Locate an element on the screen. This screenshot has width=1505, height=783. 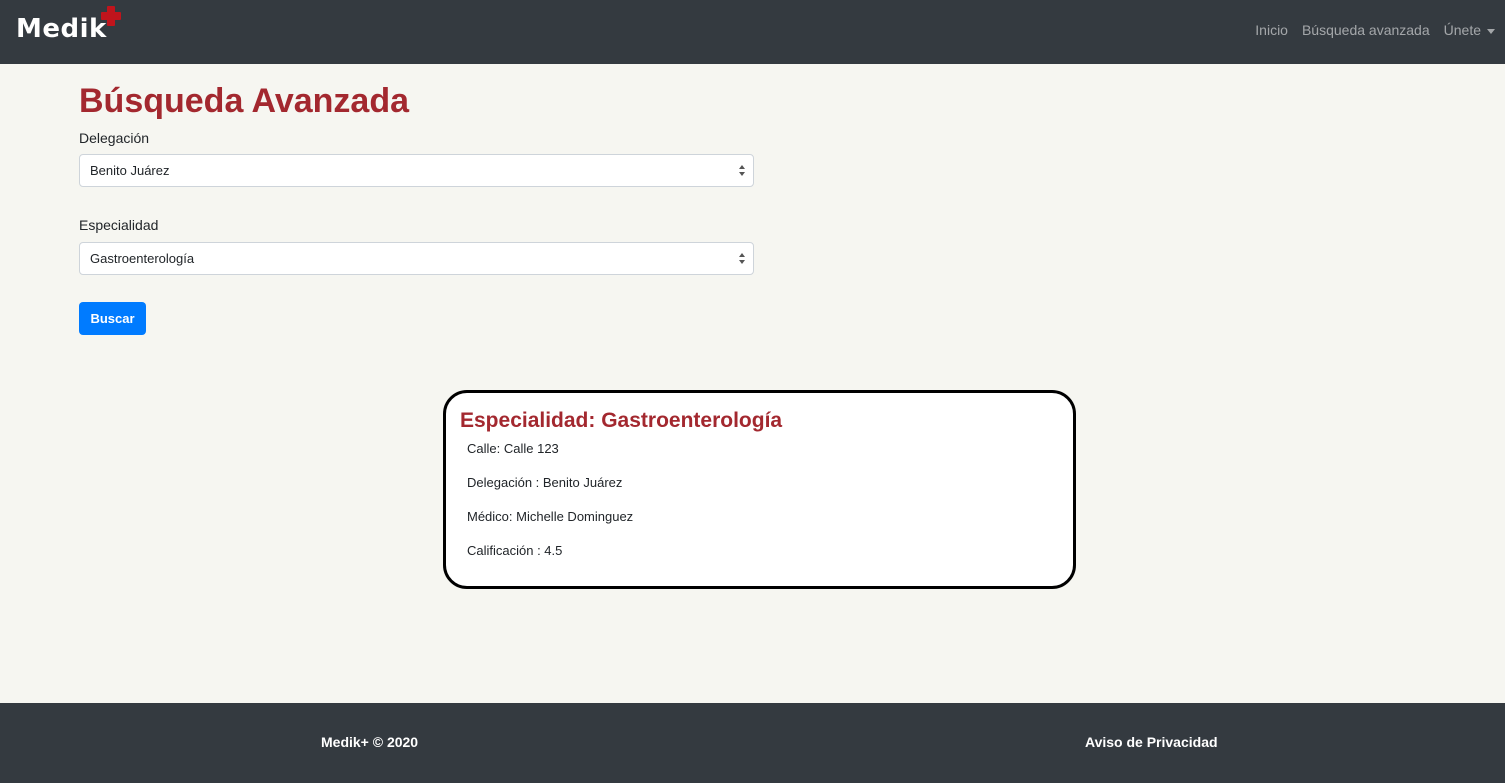
nav-link-busqueda-avanzada: Búsqueda avanzada is located at coordinates (1366, 30).